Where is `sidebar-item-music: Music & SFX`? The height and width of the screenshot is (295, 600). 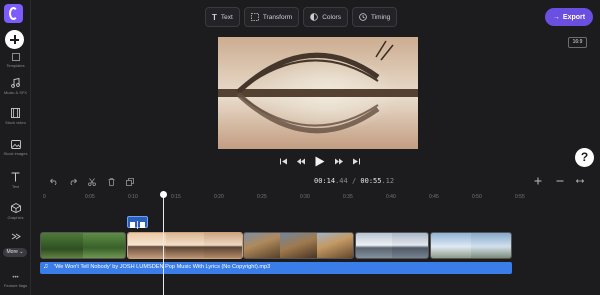
sidebar-item-music: Music & SFX is located at coordinates (15, 86).